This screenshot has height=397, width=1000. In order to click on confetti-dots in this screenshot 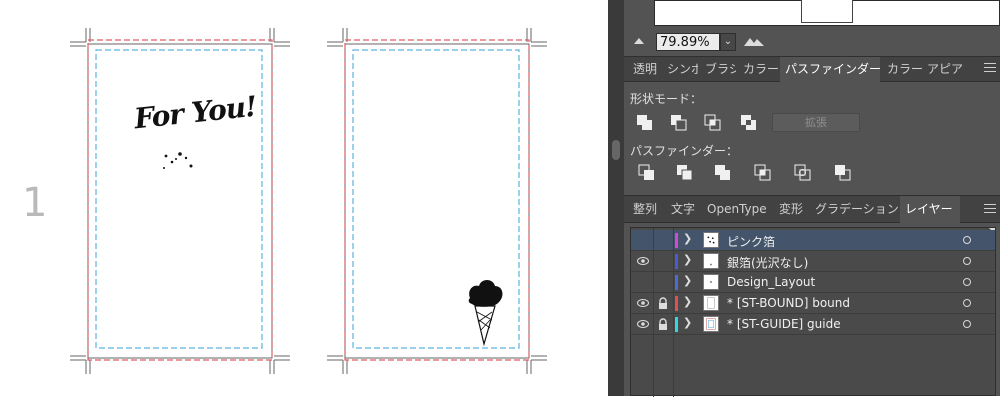, I will do `click(178, 160)`.